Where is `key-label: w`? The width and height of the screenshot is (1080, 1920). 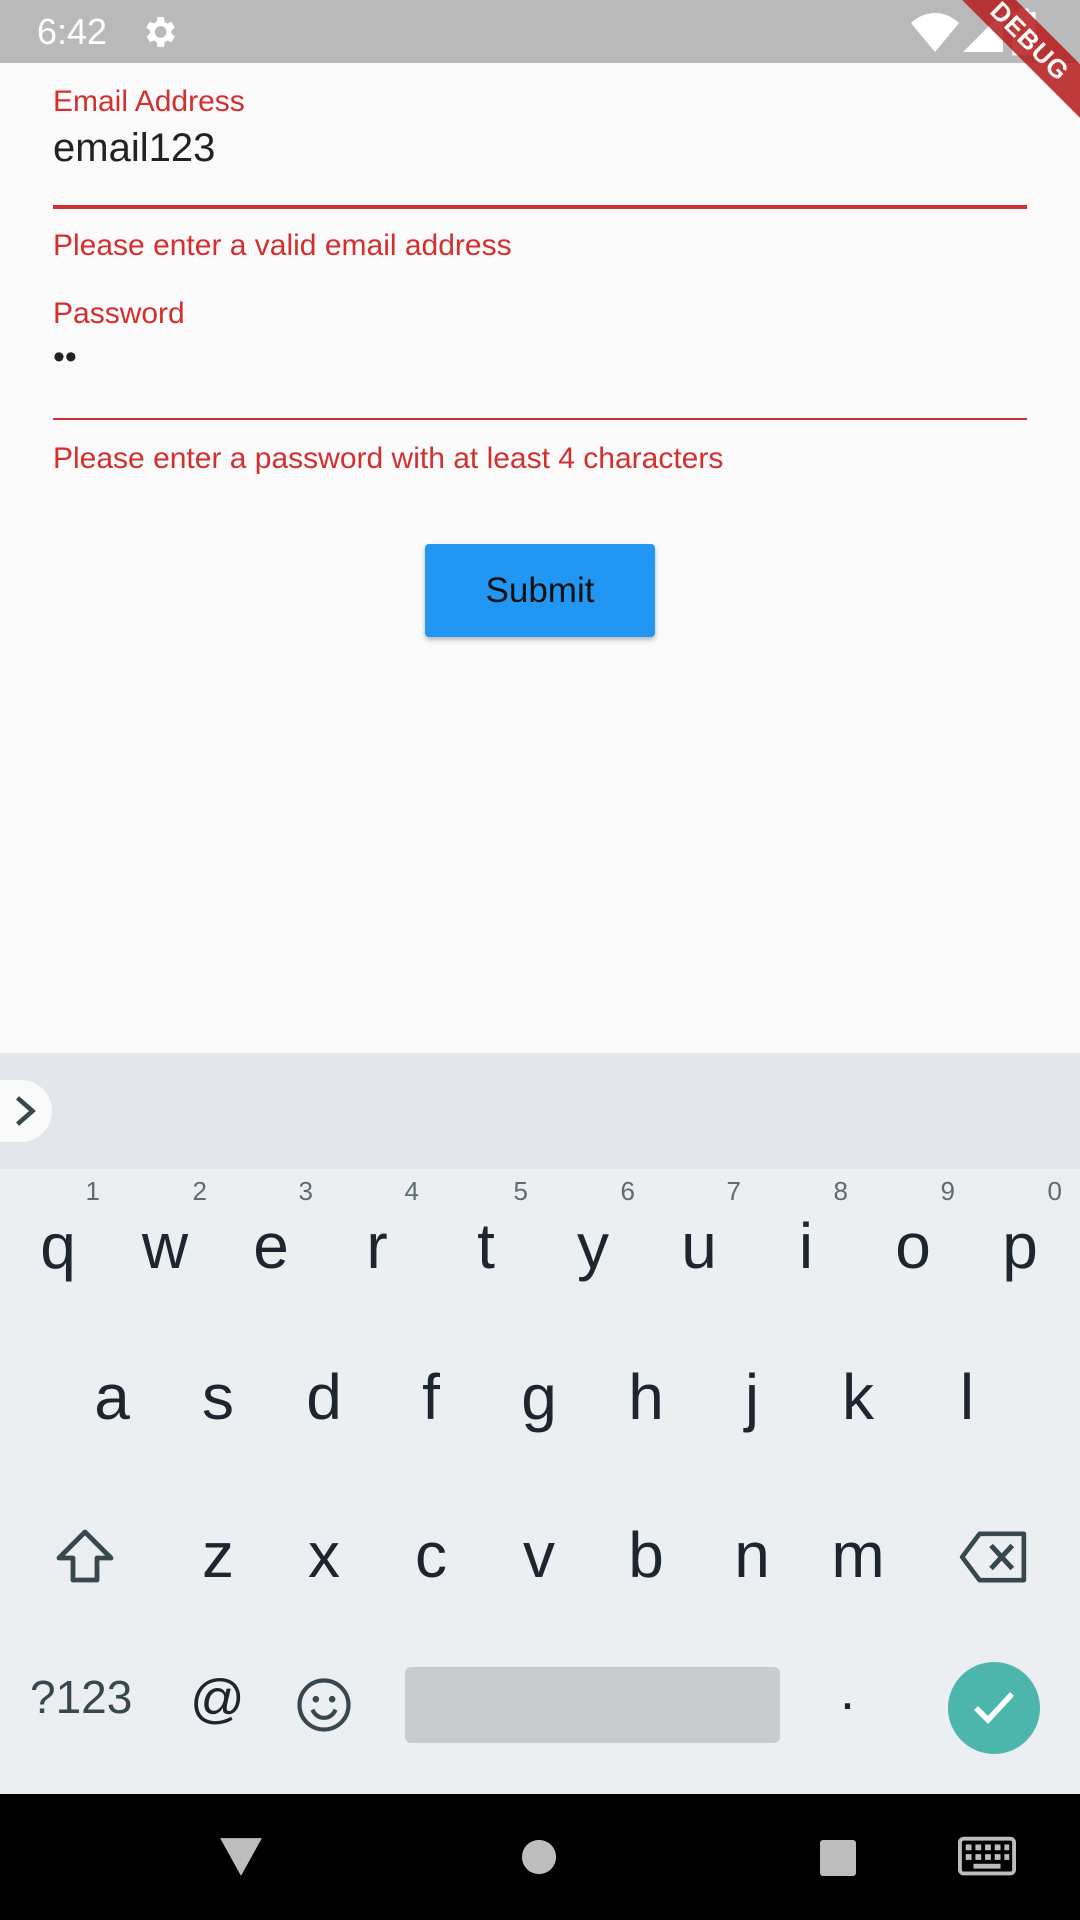 key-label: w is located at coordinates (165, 1246).